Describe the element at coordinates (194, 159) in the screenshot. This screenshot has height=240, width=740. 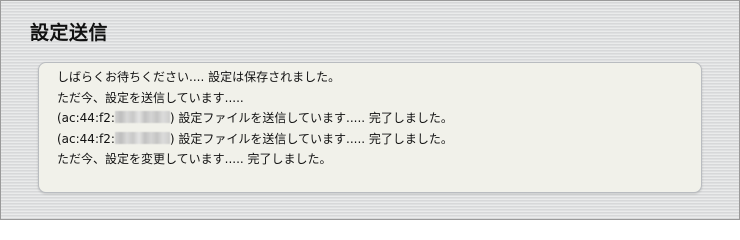
I see `status-message-line: ただ今、設定を変更しています..... 完了しました。` at that location.